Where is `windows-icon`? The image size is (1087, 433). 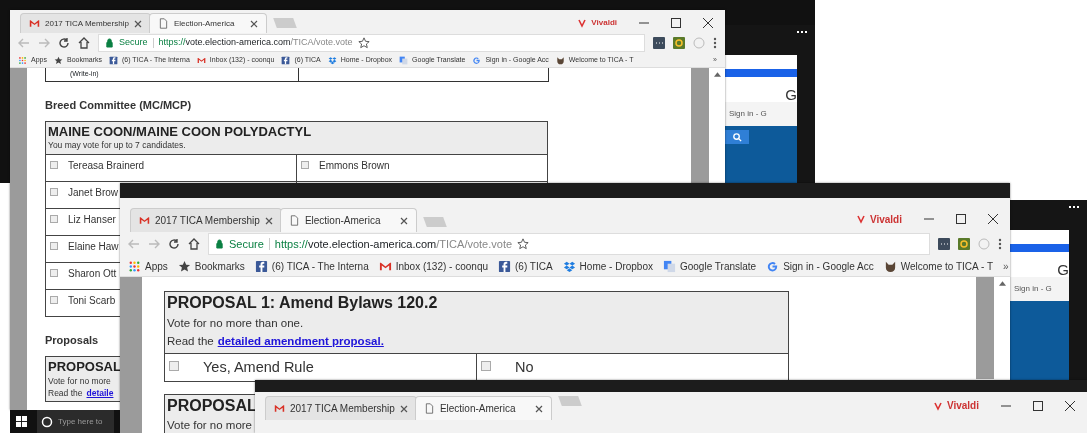 windows-icon is located at coordinates (21, 421).